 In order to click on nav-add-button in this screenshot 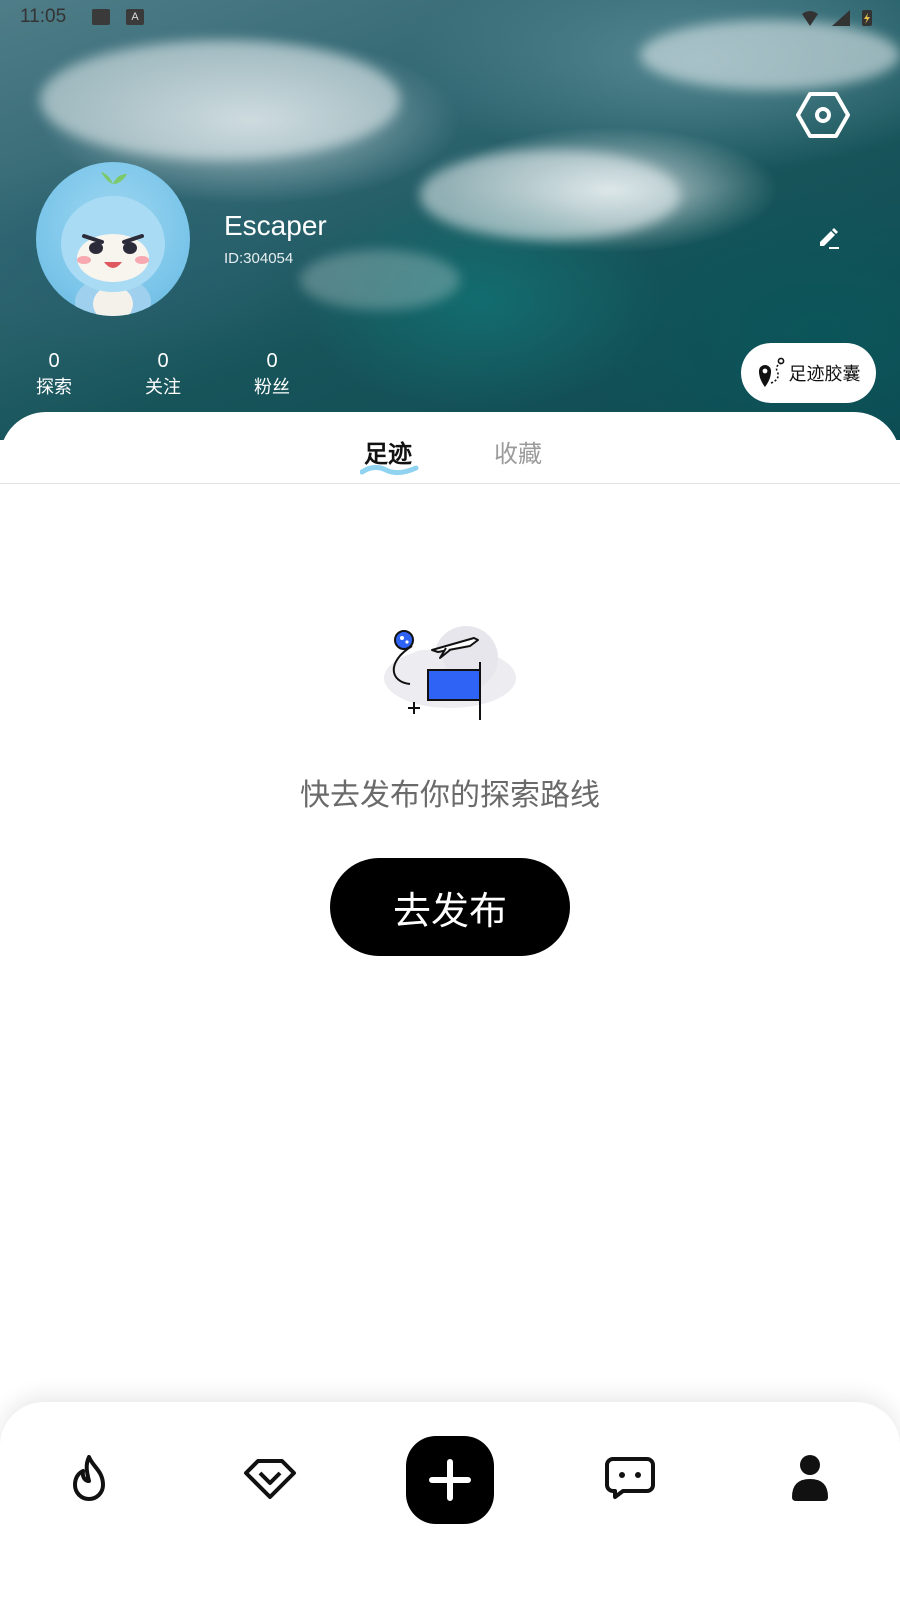, I will do `click(450, 1480)`.